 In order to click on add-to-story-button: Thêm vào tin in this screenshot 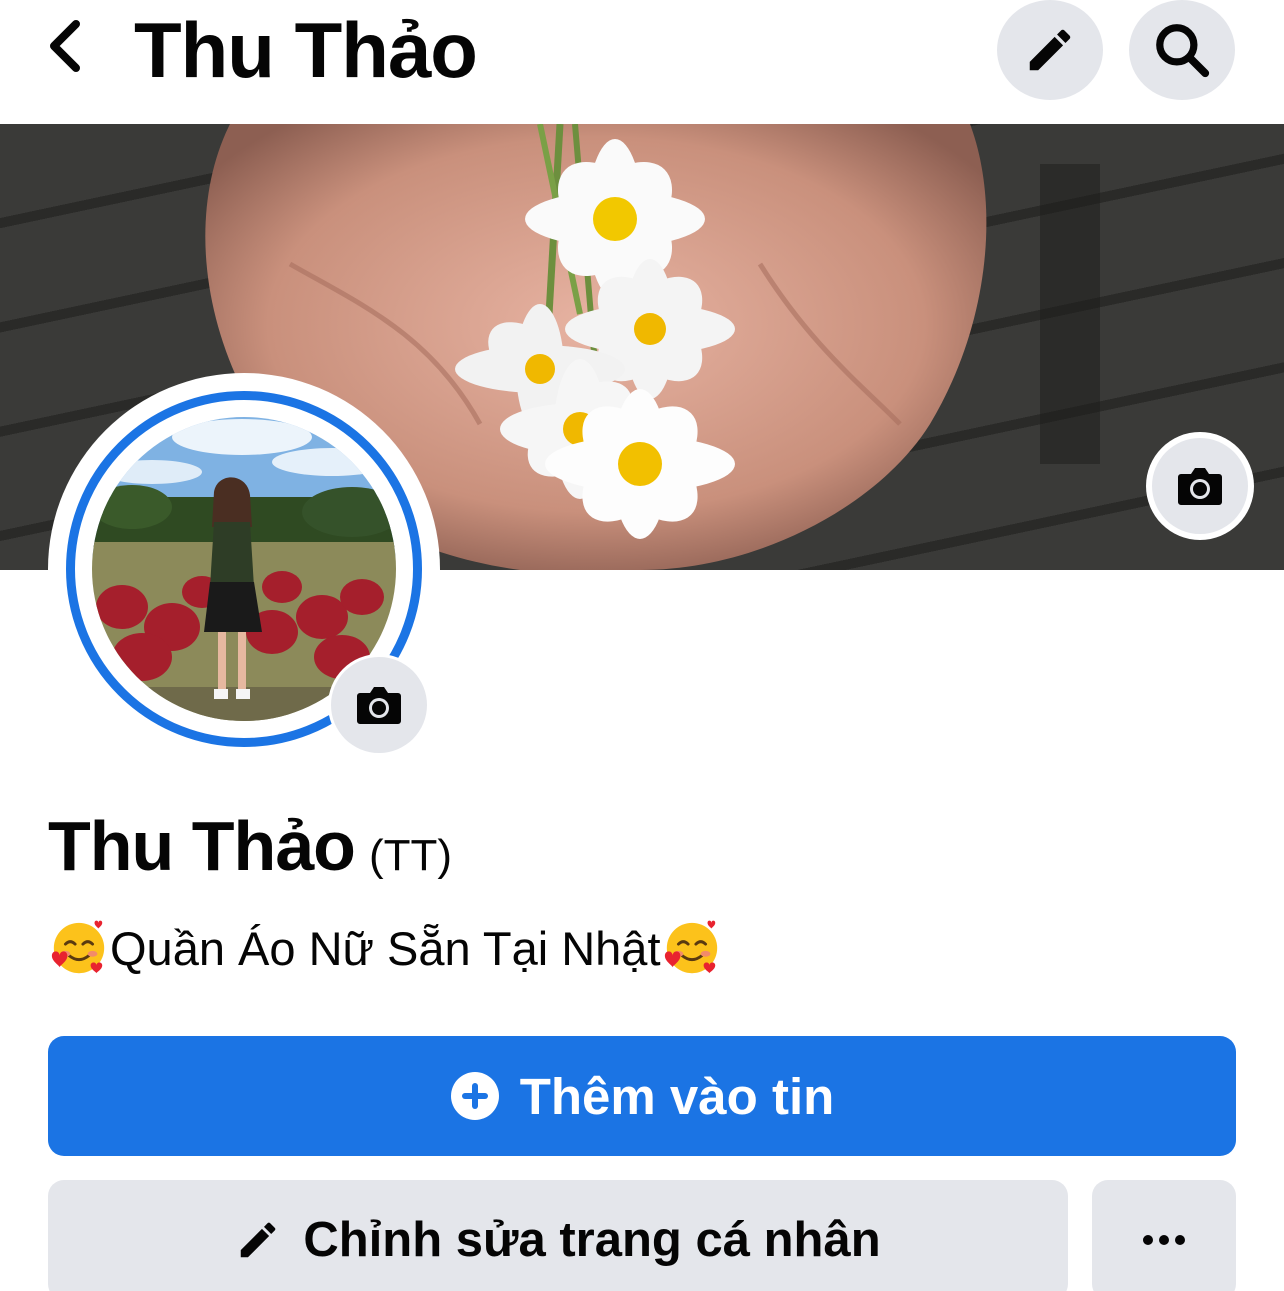, I will do `click(642, 1096)`.